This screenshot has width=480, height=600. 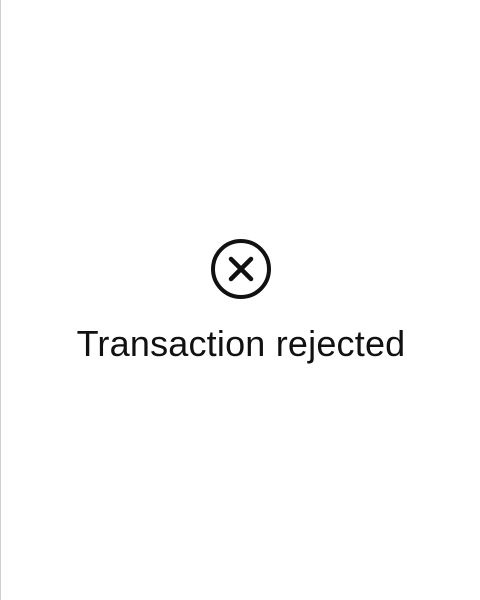 I want to click on close-circle-icon, so click(x=241, y=269).